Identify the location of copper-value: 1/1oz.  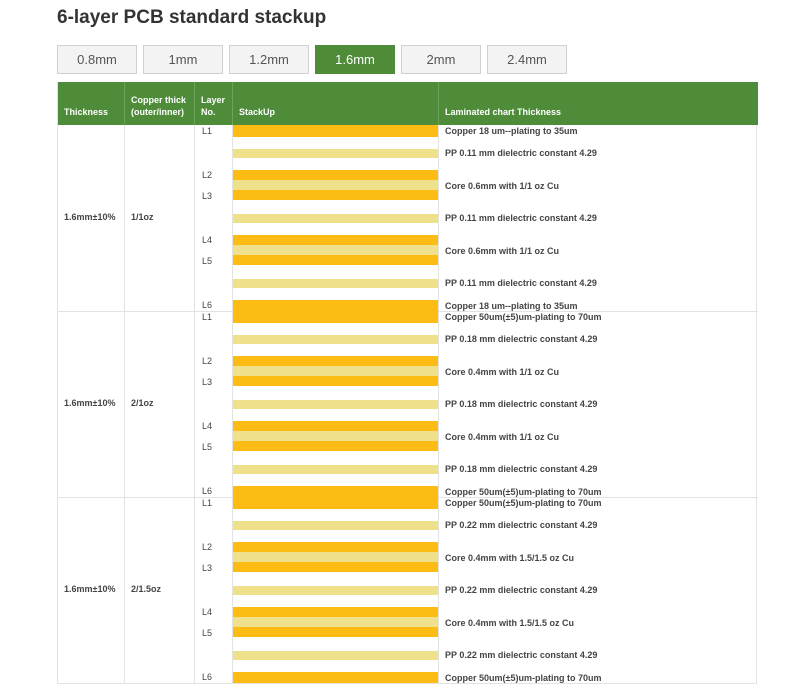
(142, 217).